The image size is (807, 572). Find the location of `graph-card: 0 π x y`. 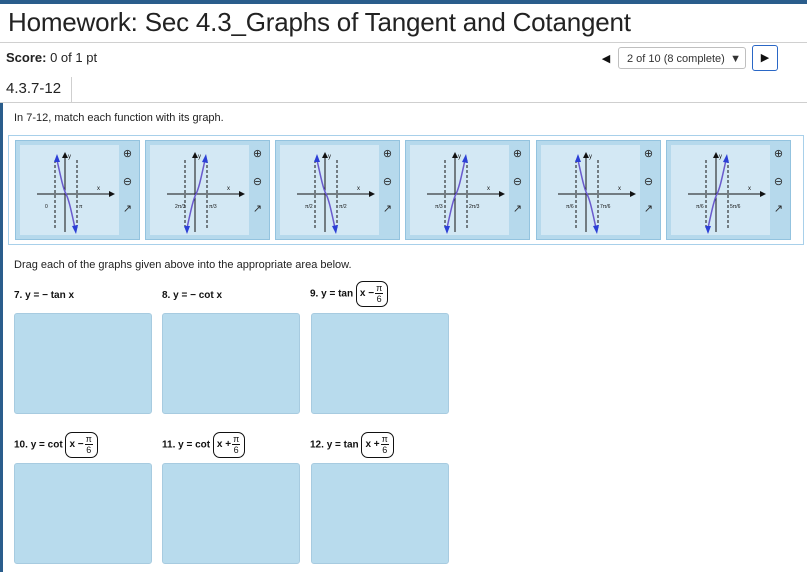

graph-card: 0 π x y is located at coordinates (69, 190).